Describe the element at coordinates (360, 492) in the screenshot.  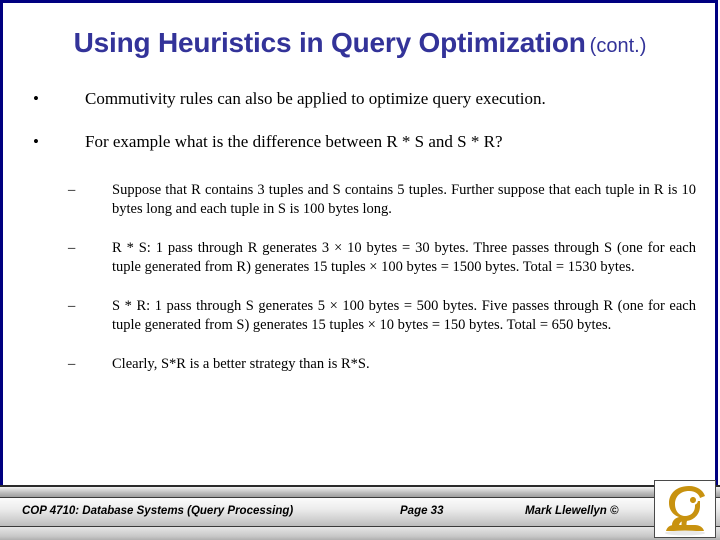
I see `footer-upper-band` at that location.